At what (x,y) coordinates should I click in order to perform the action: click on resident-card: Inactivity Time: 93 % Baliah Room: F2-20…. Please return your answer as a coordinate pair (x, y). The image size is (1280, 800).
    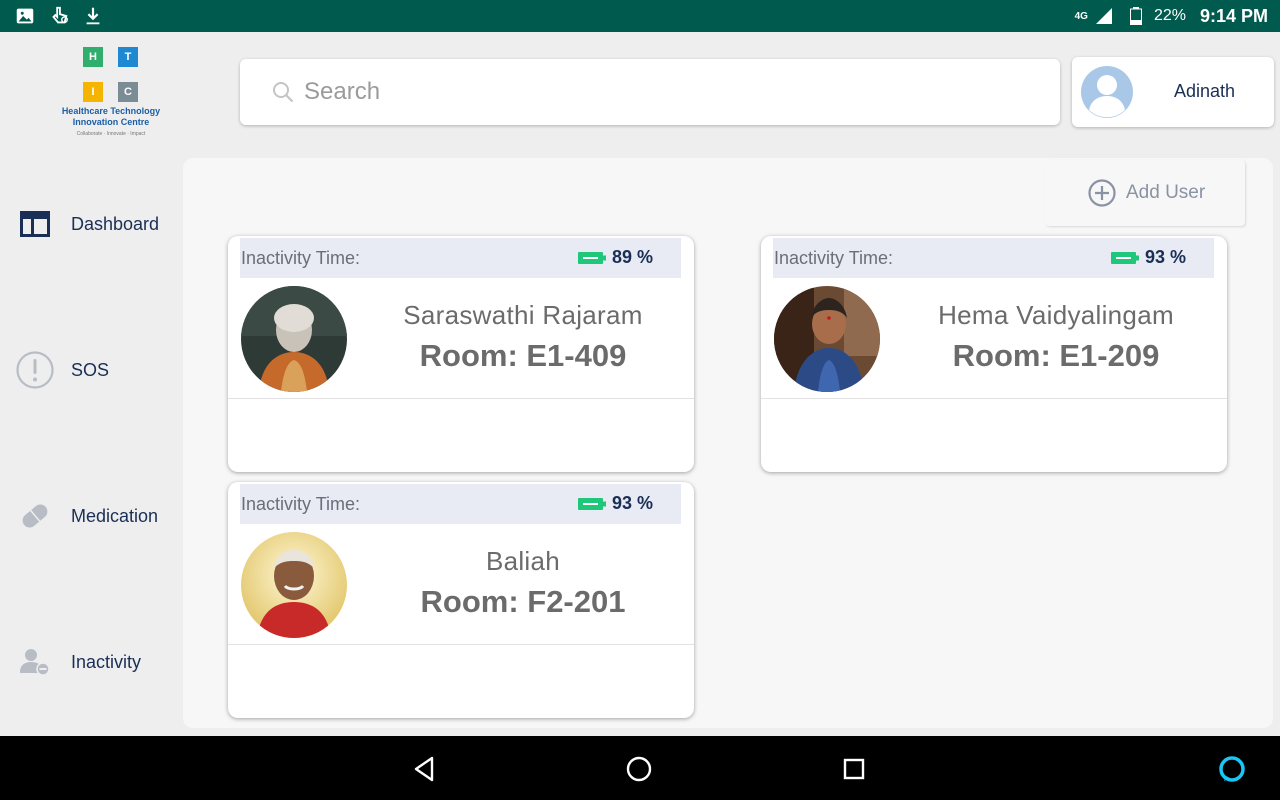
    Looking at the image, I should click on (461, 600).